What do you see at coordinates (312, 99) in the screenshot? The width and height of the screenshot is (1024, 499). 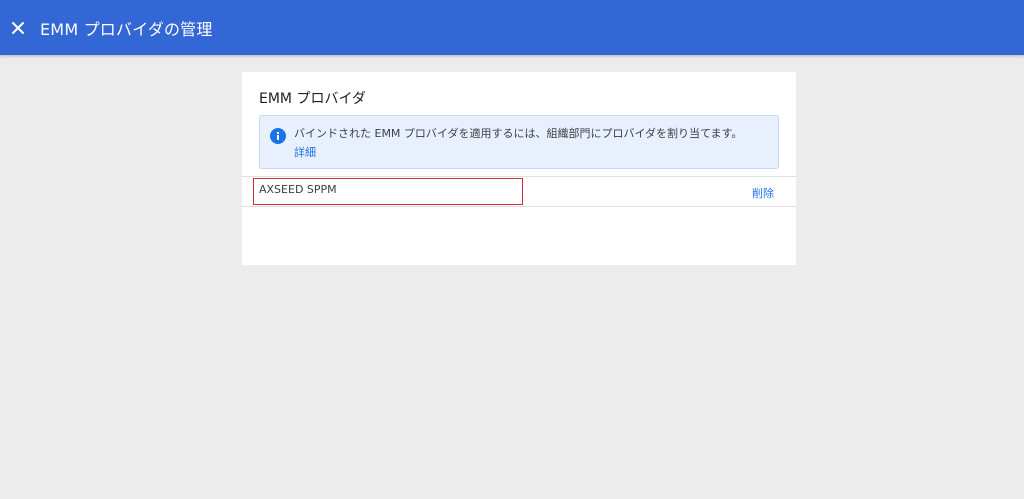 I see `card-title: EMM プロバイダ` at bounding box center [312, 99].